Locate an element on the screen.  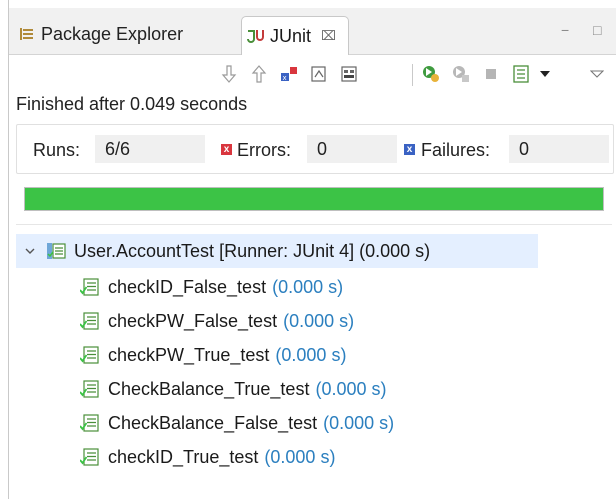
svg-text: x is located at coordinates (285, 78).